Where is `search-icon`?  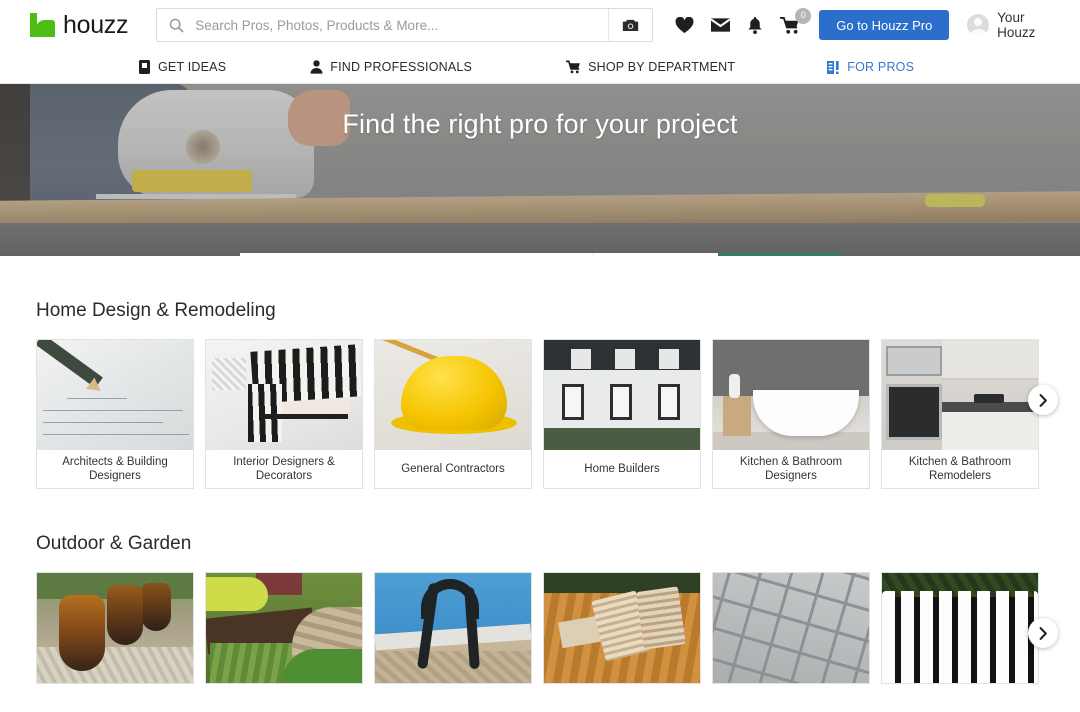
search-icon is located at coordinates (176, 25).